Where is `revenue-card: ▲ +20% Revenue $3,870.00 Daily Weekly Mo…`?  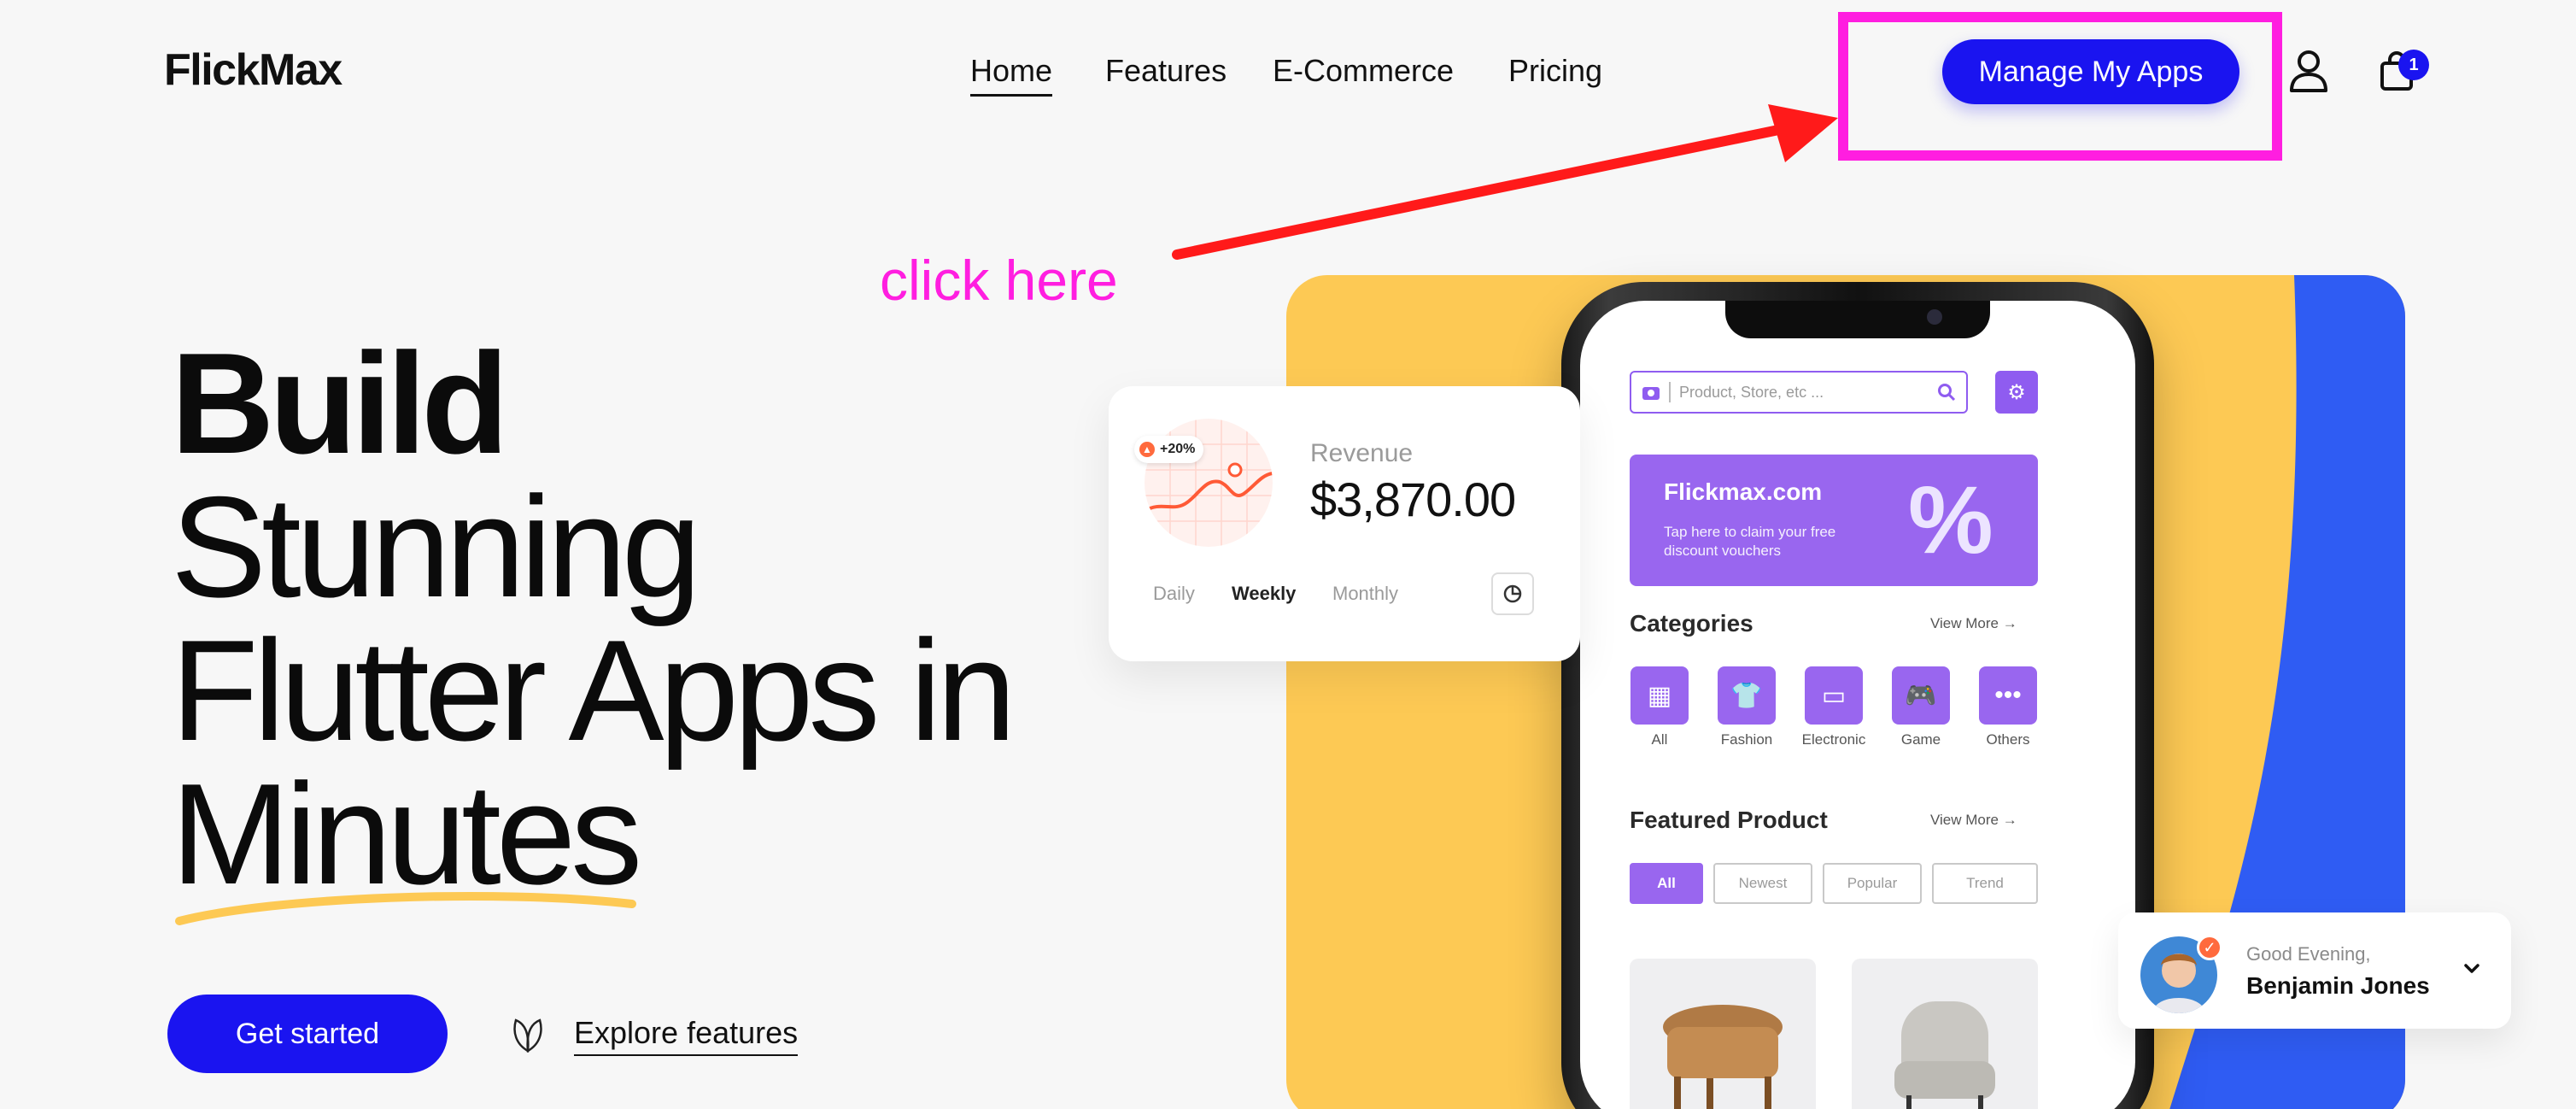 revenue-card: ▲ +20% Revenue $3,870.00 Daily Weekly Mo… is located at coordinates (1344, 524).